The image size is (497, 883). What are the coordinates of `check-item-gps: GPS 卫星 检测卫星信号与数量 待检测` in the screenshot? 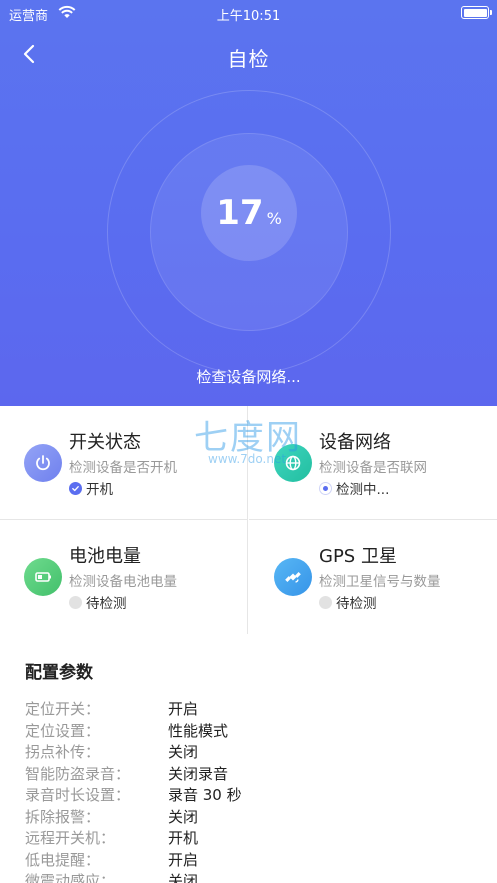 It's located at (373, 577).